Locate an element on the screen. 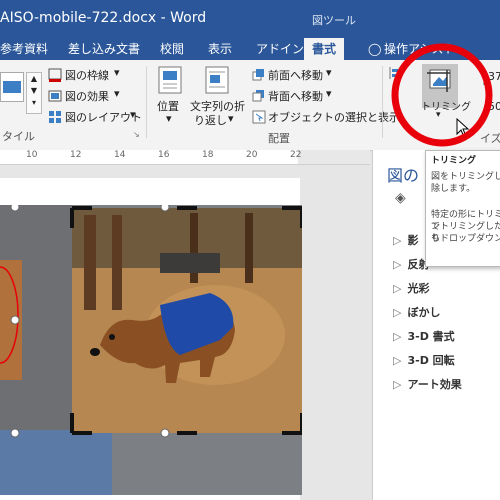 The image size is (500, 500). highlight-circle is located at coordinates (445, 99).